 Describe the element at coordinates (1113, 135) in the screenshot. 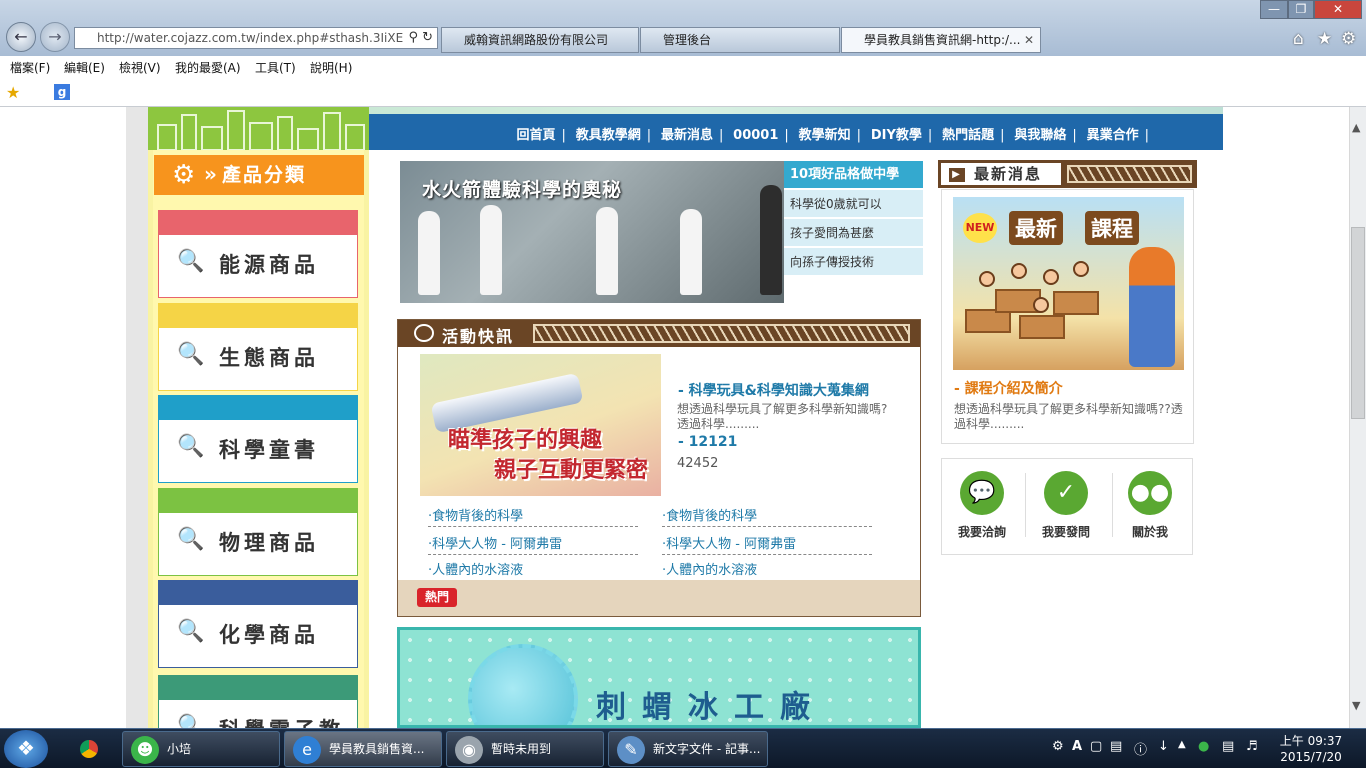

I see `nav-partners: 異業合作` at that location.